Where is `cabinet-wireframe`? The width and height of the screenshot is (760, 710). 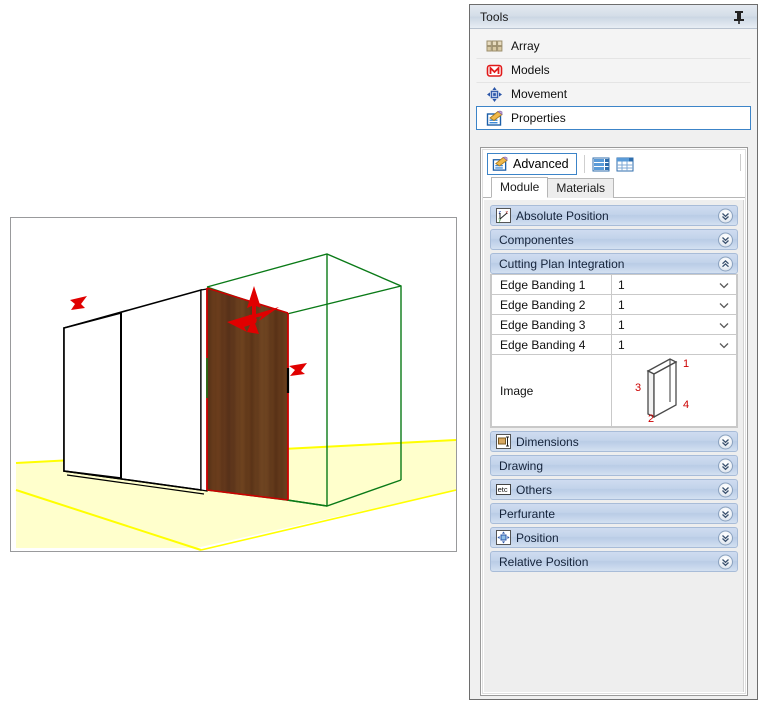 cabinet-wireframe is located at coordinates (135, 391).